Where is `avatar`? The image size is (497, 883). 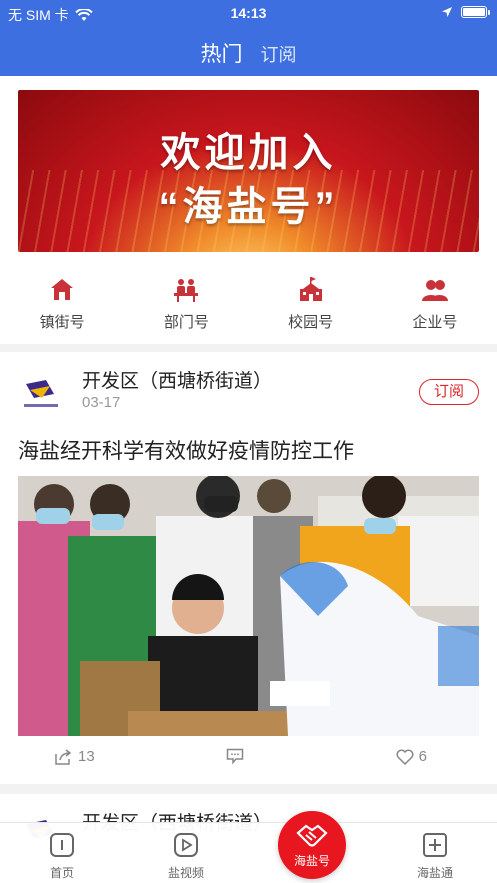 avatar is located at coordinates (41, 393).